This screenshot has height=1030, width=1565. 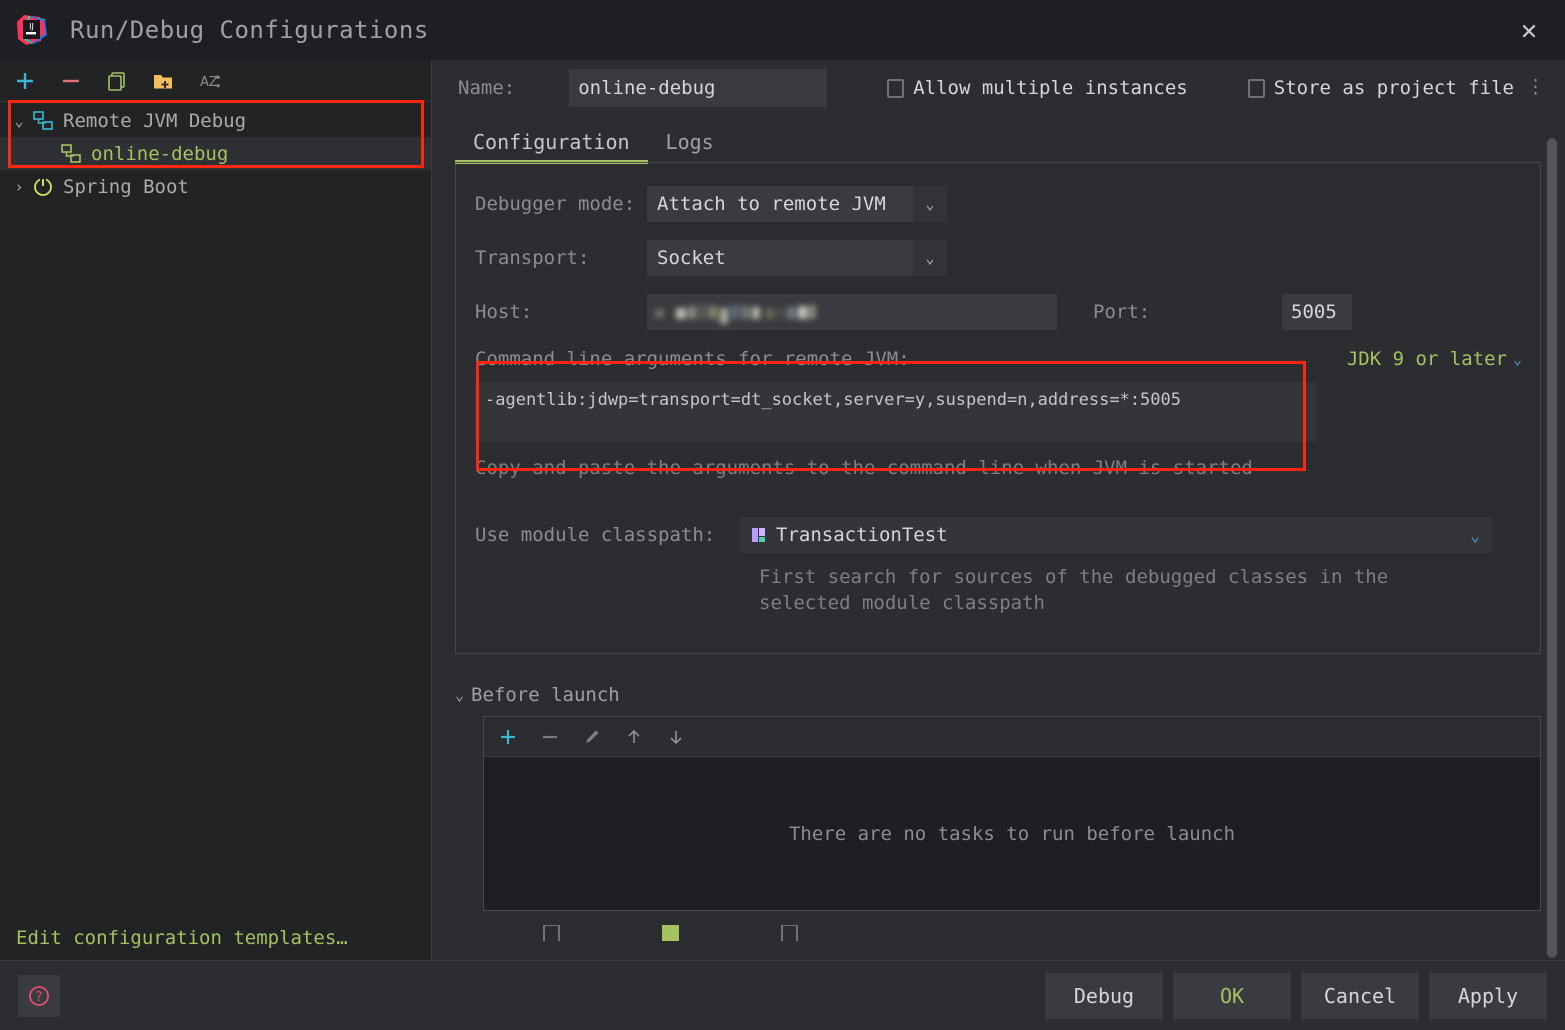 I want to click on remove-task-button, so click(x=550, y=737).